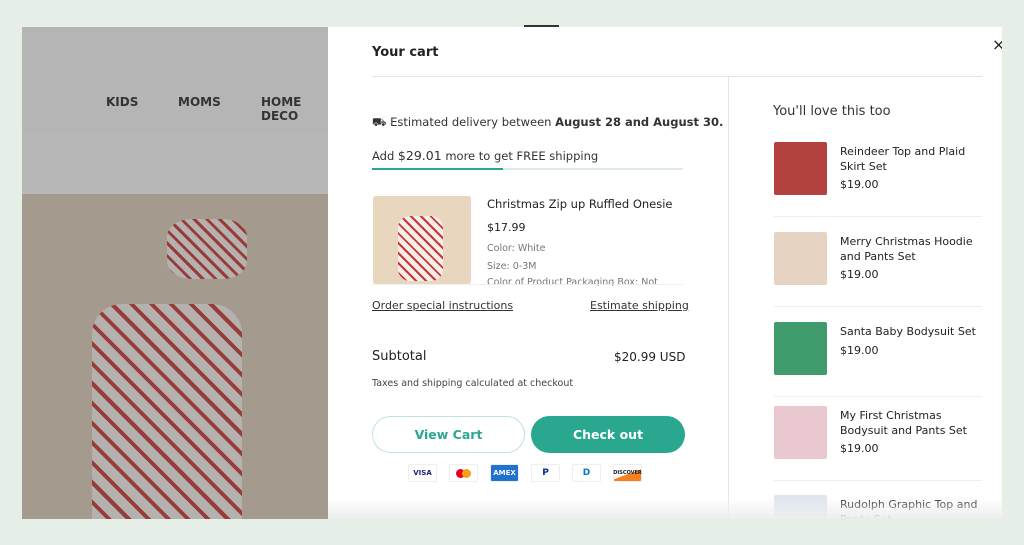 Image resolution: width=1024 pixels, height=545 pixels. I want to click on recommendation-name: Santa Baby Bodysuit Set, so click(915, 331).